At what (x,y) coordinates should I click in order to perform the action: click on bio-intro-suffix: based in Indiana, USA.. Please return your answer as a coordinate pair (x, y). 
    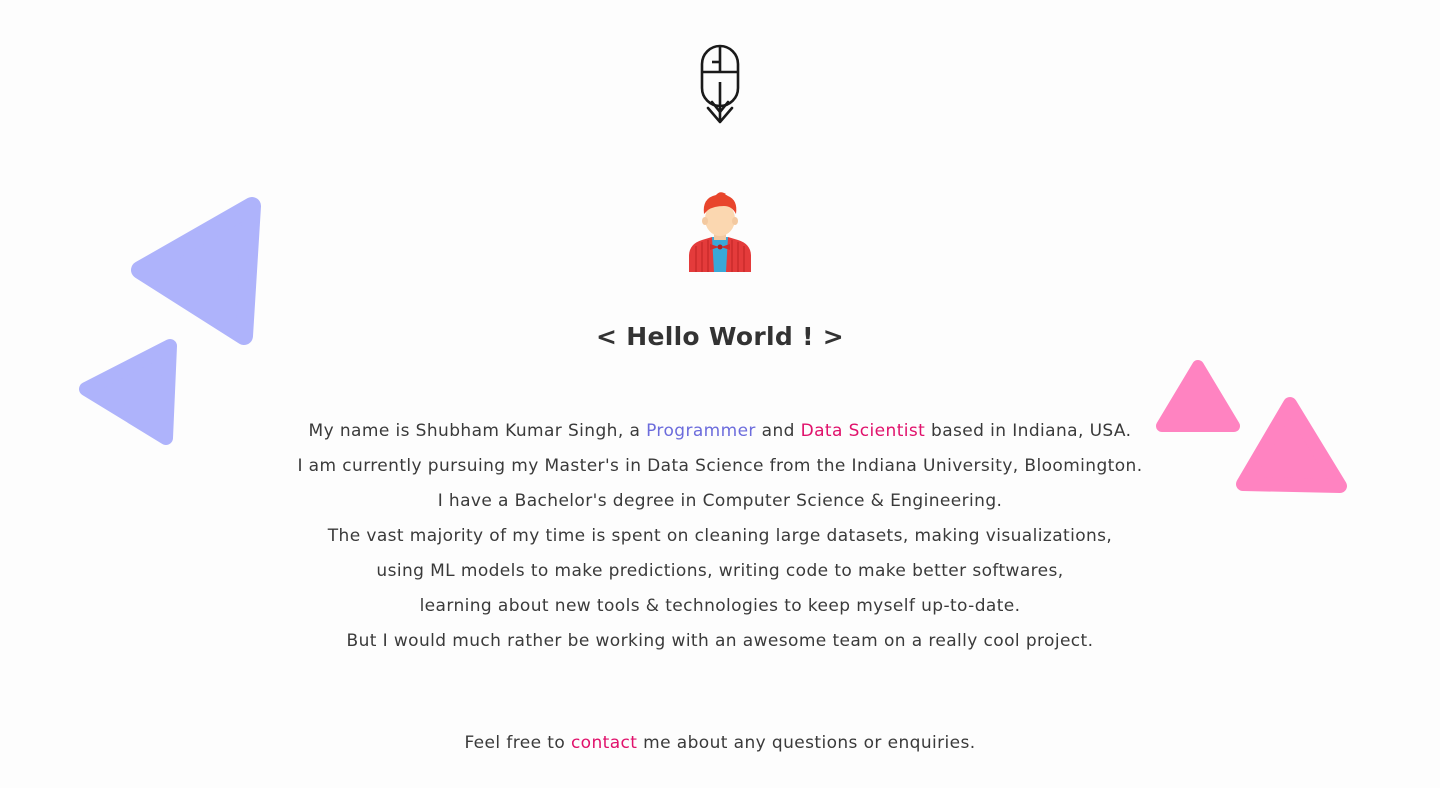
    Looking at the image, I should click on (1028, 431).